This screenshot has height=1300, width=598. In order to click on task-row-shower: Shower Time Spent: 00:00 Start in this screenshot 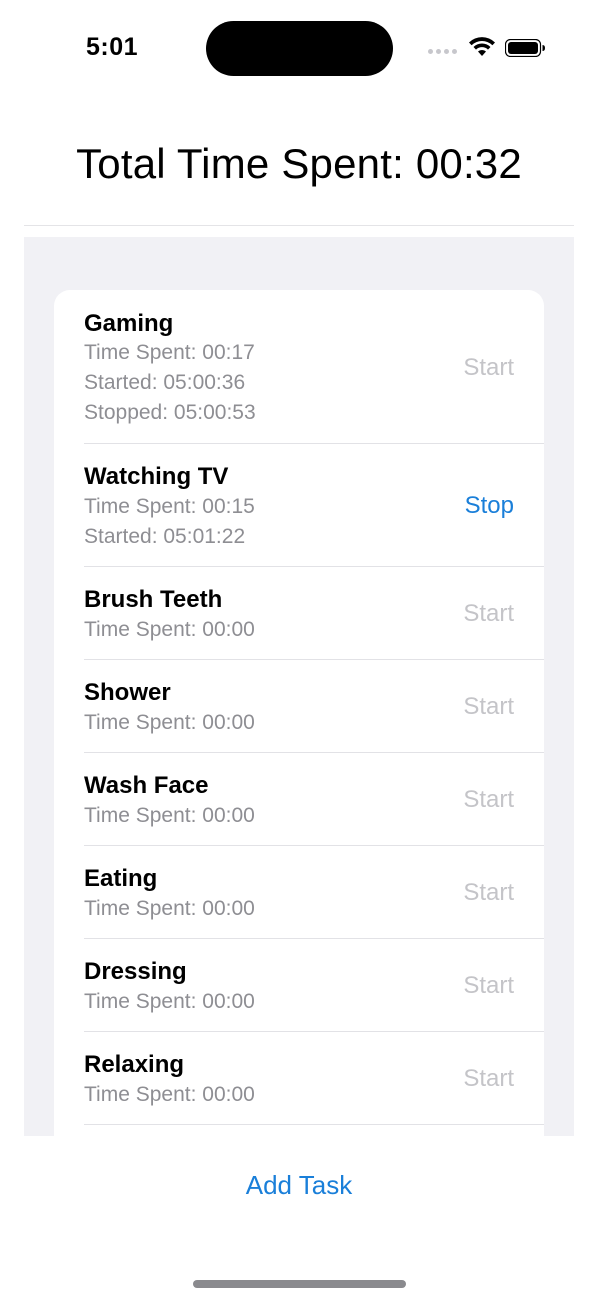, I will do `click(299, 706)`.